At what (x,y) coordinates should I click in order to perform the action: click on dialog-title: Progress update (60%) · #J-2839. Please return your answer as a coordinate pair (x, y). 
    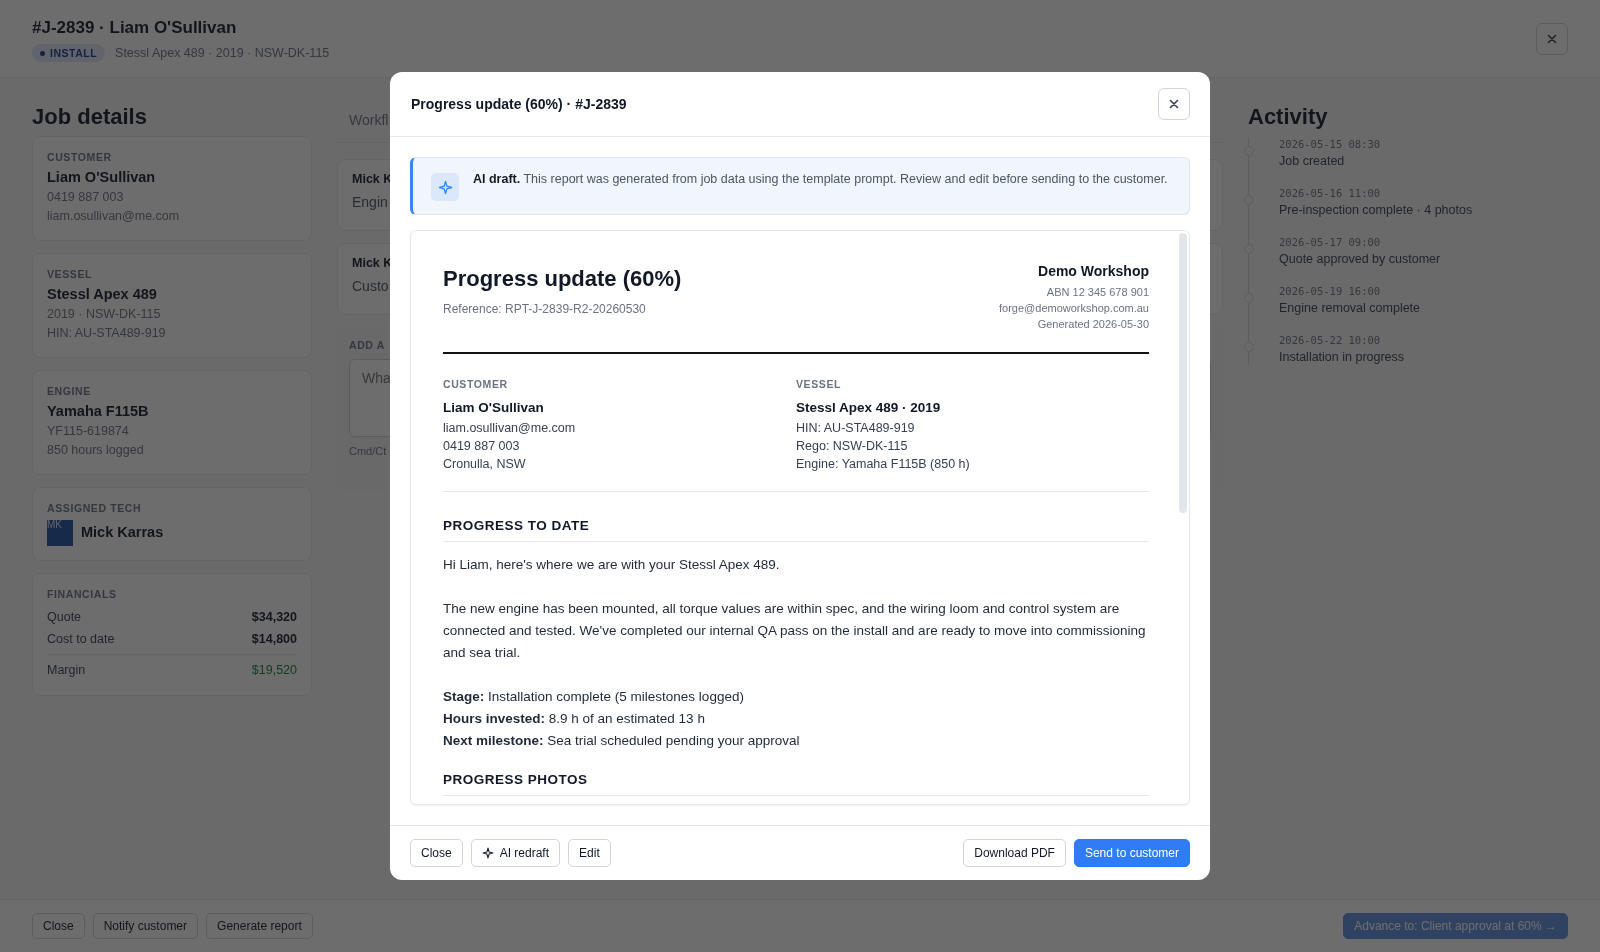
    Looking at the image, I should click on (519, 104).